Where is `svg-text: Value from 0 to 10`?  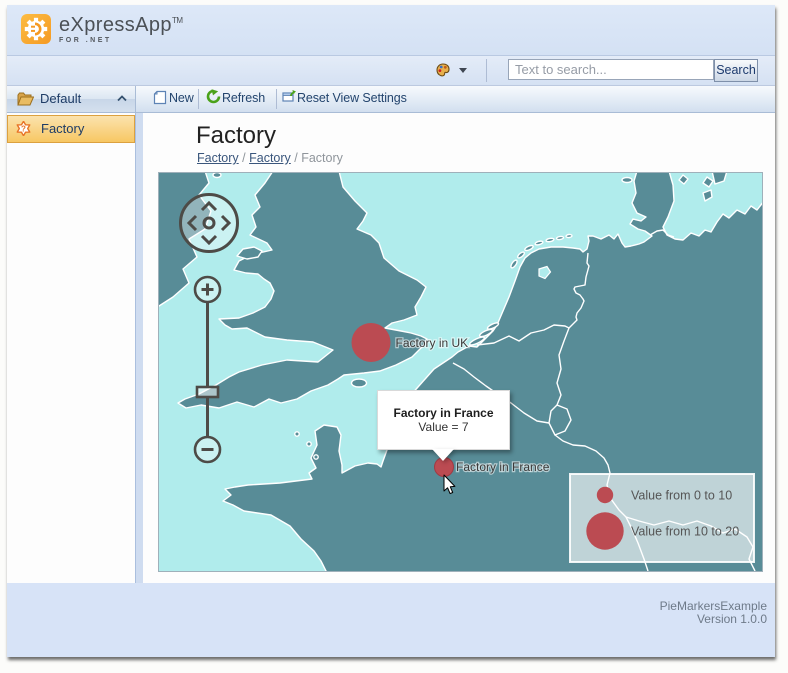 svg-text: Value from 0 to 10 is located at coordinates (681, 496).